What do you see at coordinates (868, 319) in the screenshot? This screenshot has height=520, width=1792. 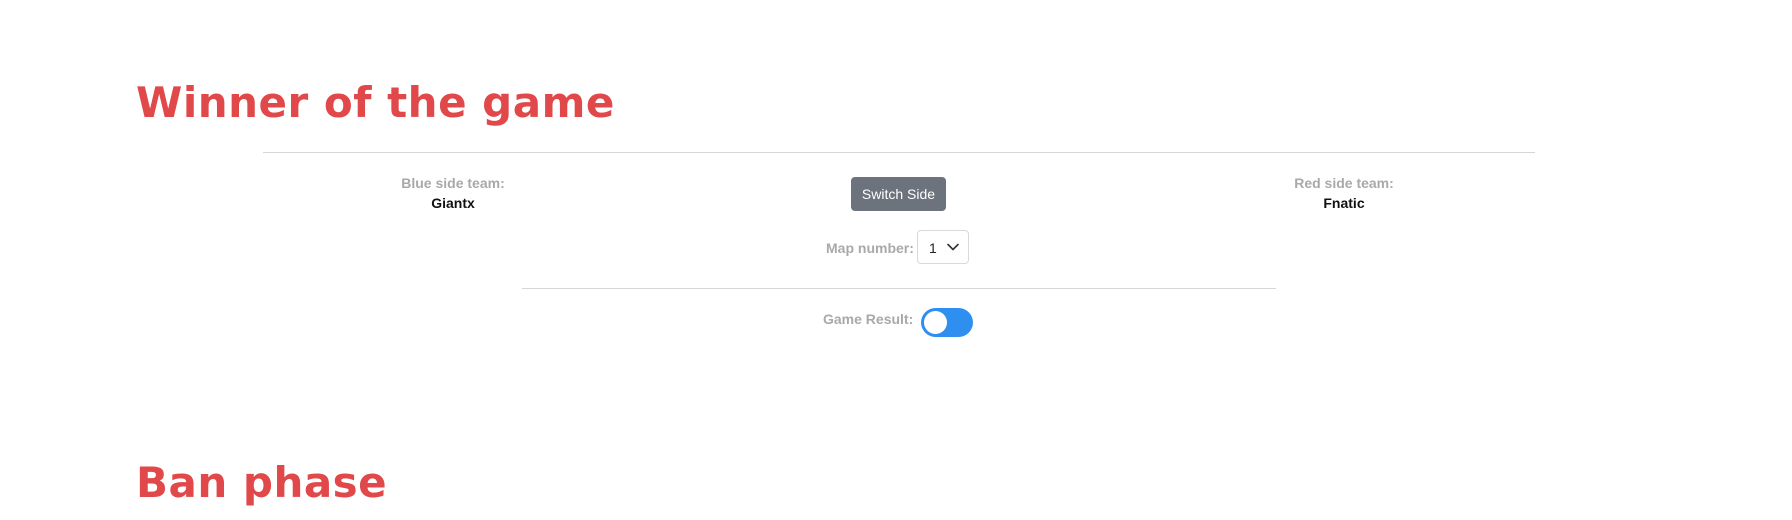 I see `game-result-label: Game Result:` at bounding box center [868, 319].